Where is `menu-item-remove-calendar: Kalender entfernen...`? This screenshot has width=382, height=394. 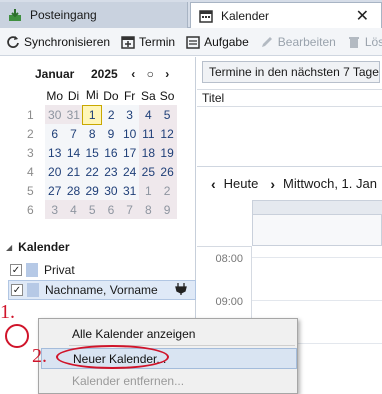 menu-item-remove-calendar: Kalender entfernen... is located at coordinates (169, 380).